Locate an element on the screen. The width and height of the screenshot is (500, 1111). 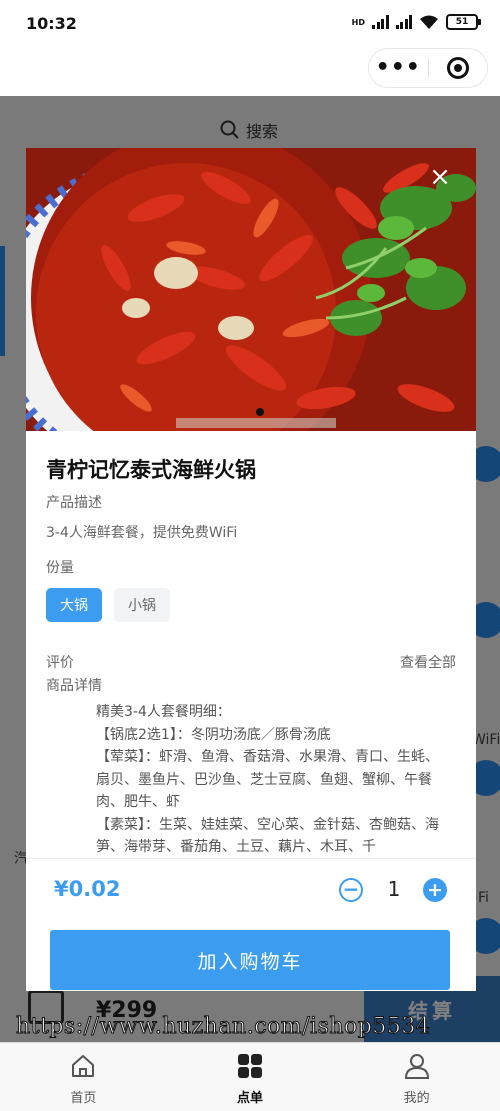
tab-home: 首页 is located at coordinates (83, 1077).